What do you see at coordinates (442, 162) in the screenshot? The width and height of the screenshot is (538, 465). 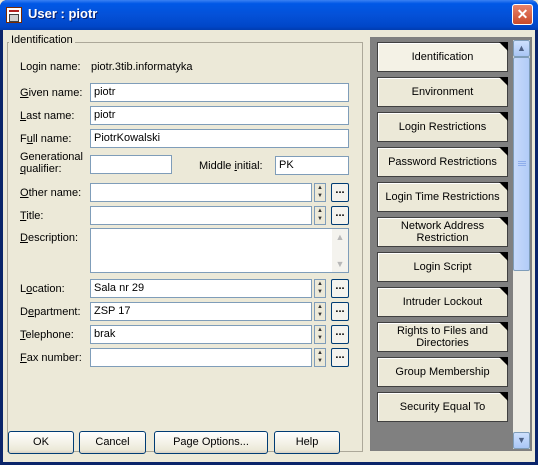 I see `tab-password-restrictions: Password Restrictions` at bounding box center [442, 162].